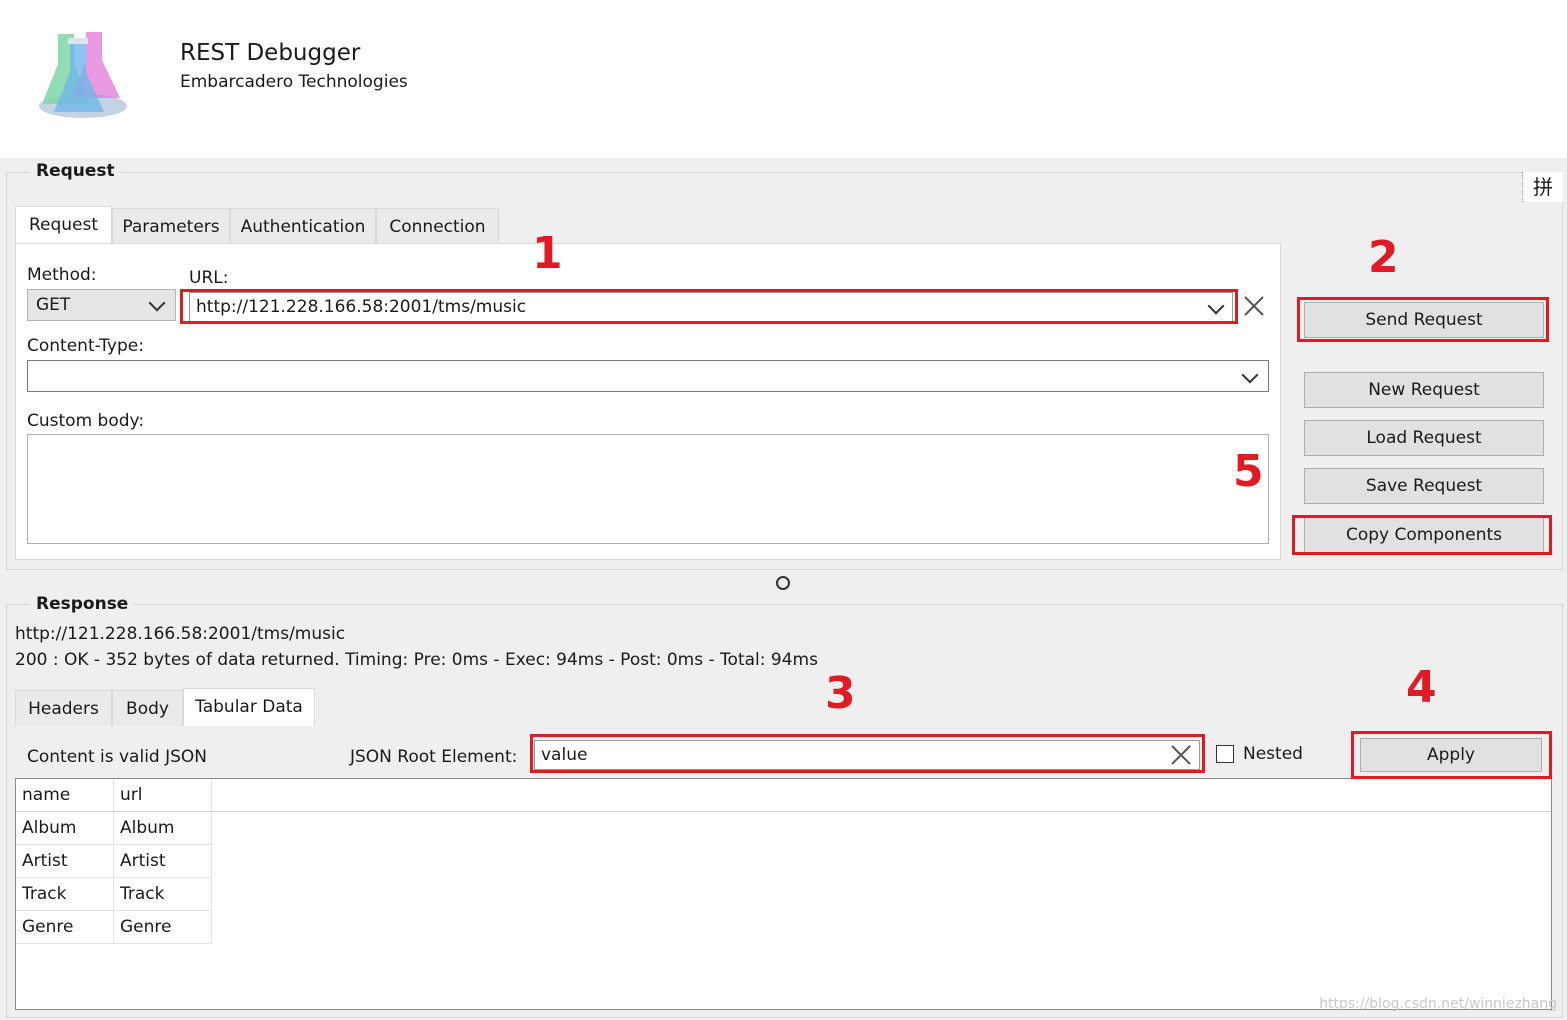 The image size is (1567, 1020). I want to click on custom-body-label: Custom body:, so click(86, 421).